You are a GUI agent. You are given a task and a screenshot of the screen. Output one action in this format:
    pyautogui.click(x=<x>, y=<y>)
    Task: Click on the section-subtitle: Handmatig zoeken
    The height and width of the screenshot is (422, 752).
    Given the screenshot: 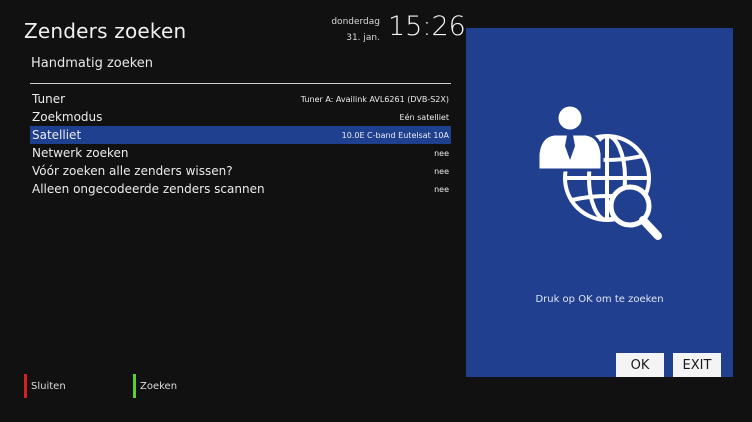 What is the action you would take?
    pyautogui.click(x=92, y=63)
    